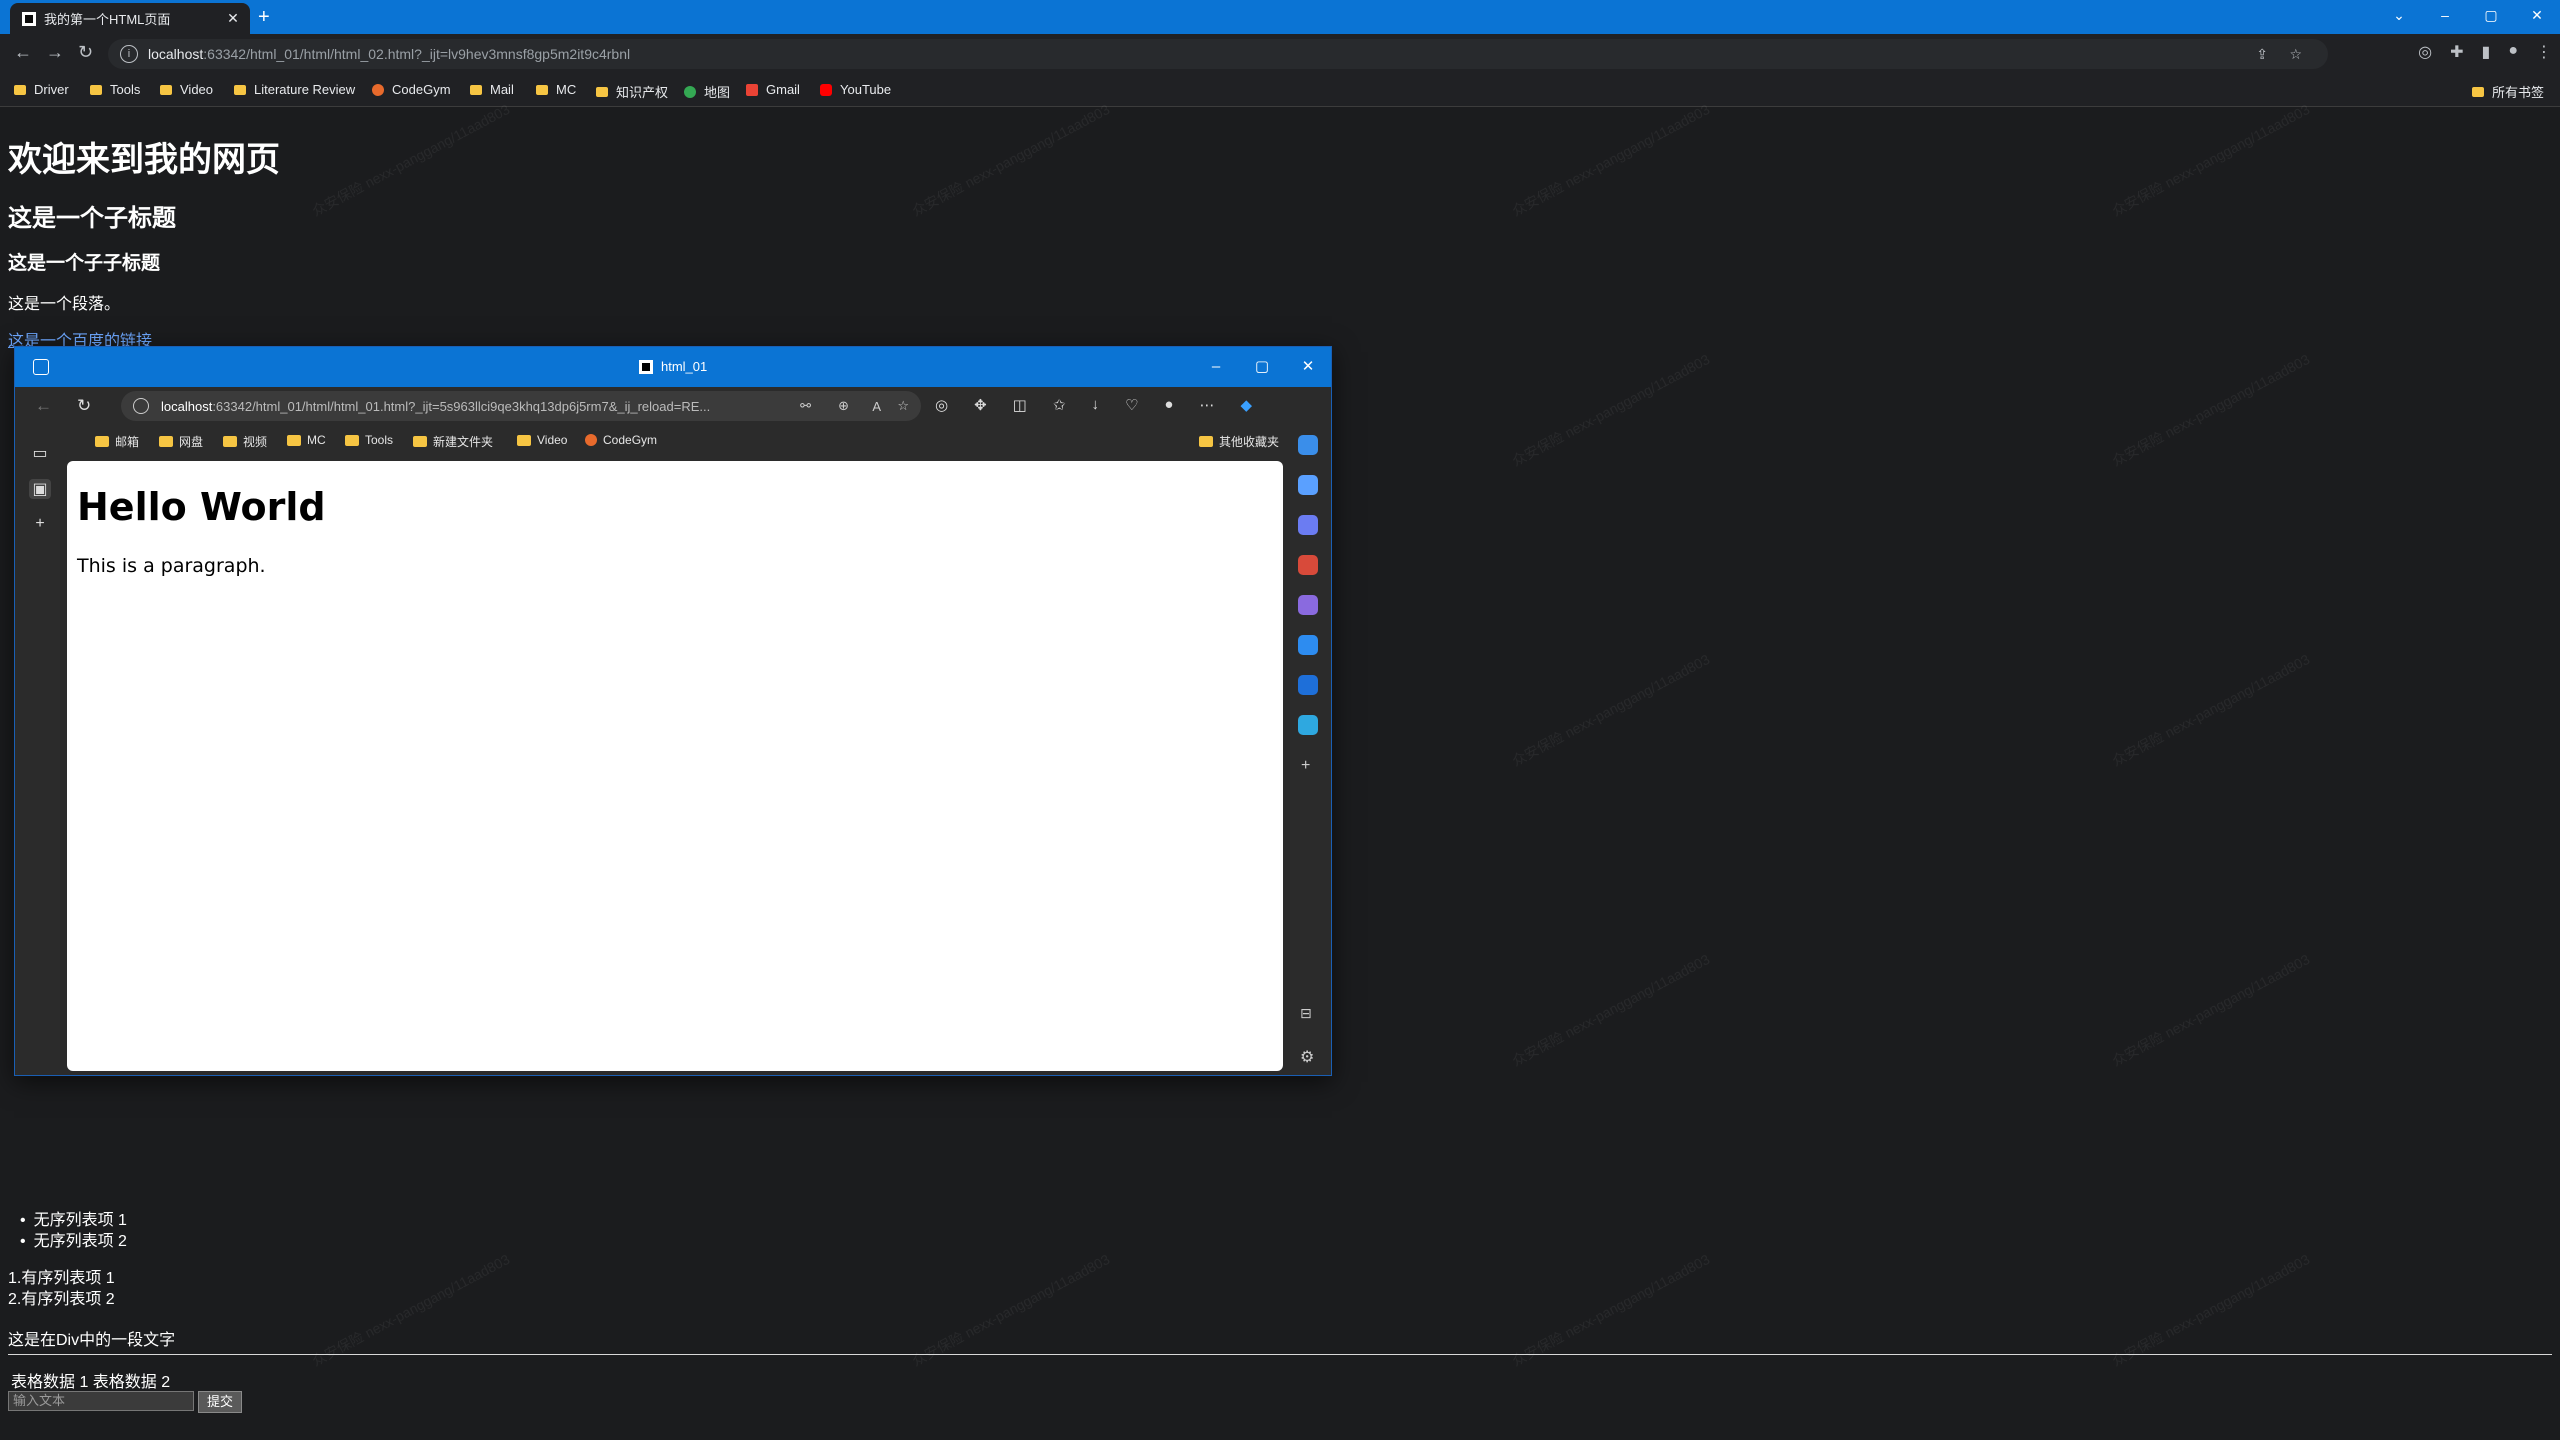 The width and height of the screenshot is (2560, 1440). Describe the element at coordinates (1308, 645) in the screenshot. I see `microsoft365-icon` at that location.